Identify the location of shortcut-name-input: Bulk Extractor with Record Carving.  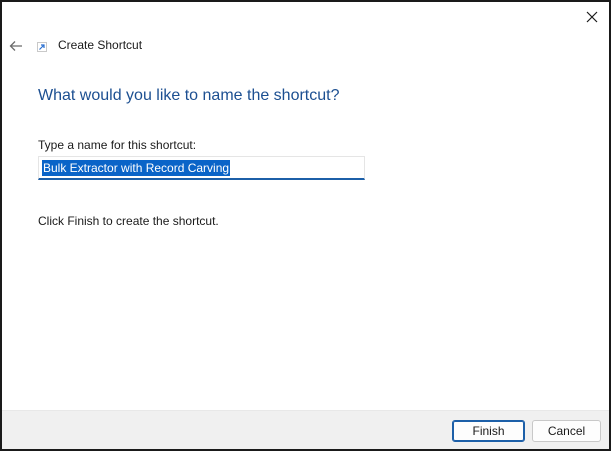
(201, 168).